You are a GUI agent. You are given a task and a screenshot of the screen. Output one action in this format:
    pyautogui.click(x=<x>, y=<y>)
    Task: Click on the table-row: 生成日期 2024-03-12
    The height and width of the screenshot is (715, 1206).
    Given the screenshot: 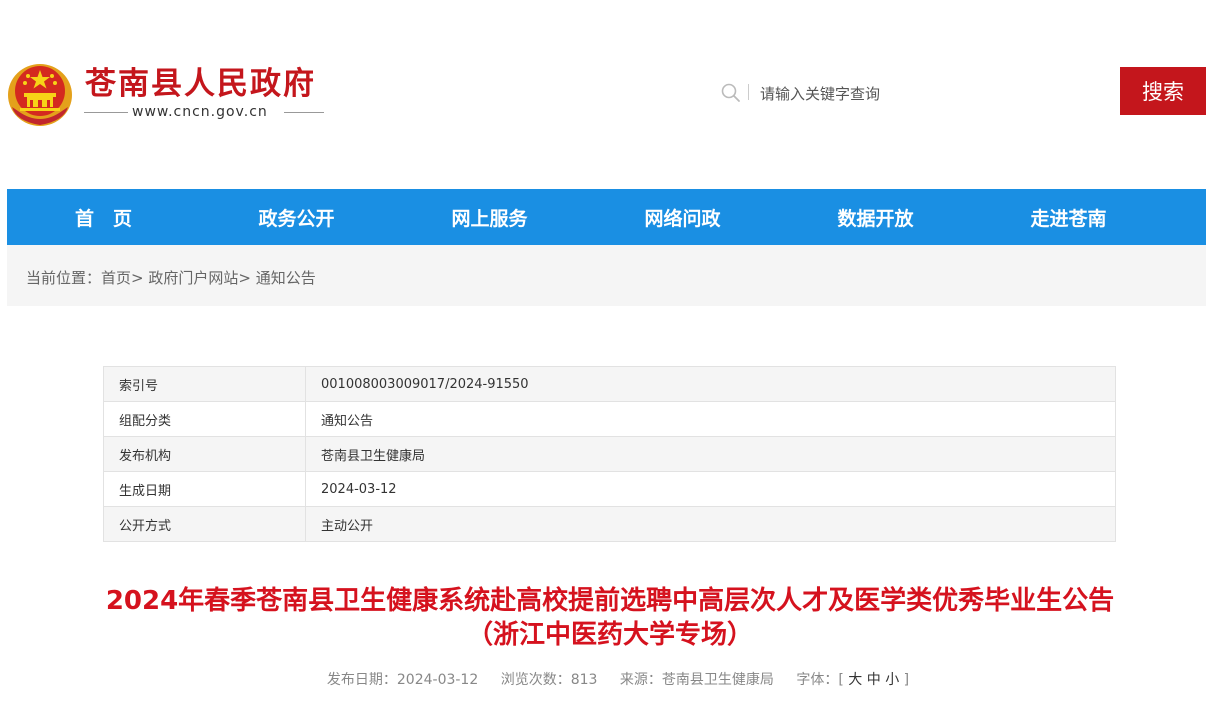 What is the action you would take?
    pyautogui.click(x=609, y=489)
    